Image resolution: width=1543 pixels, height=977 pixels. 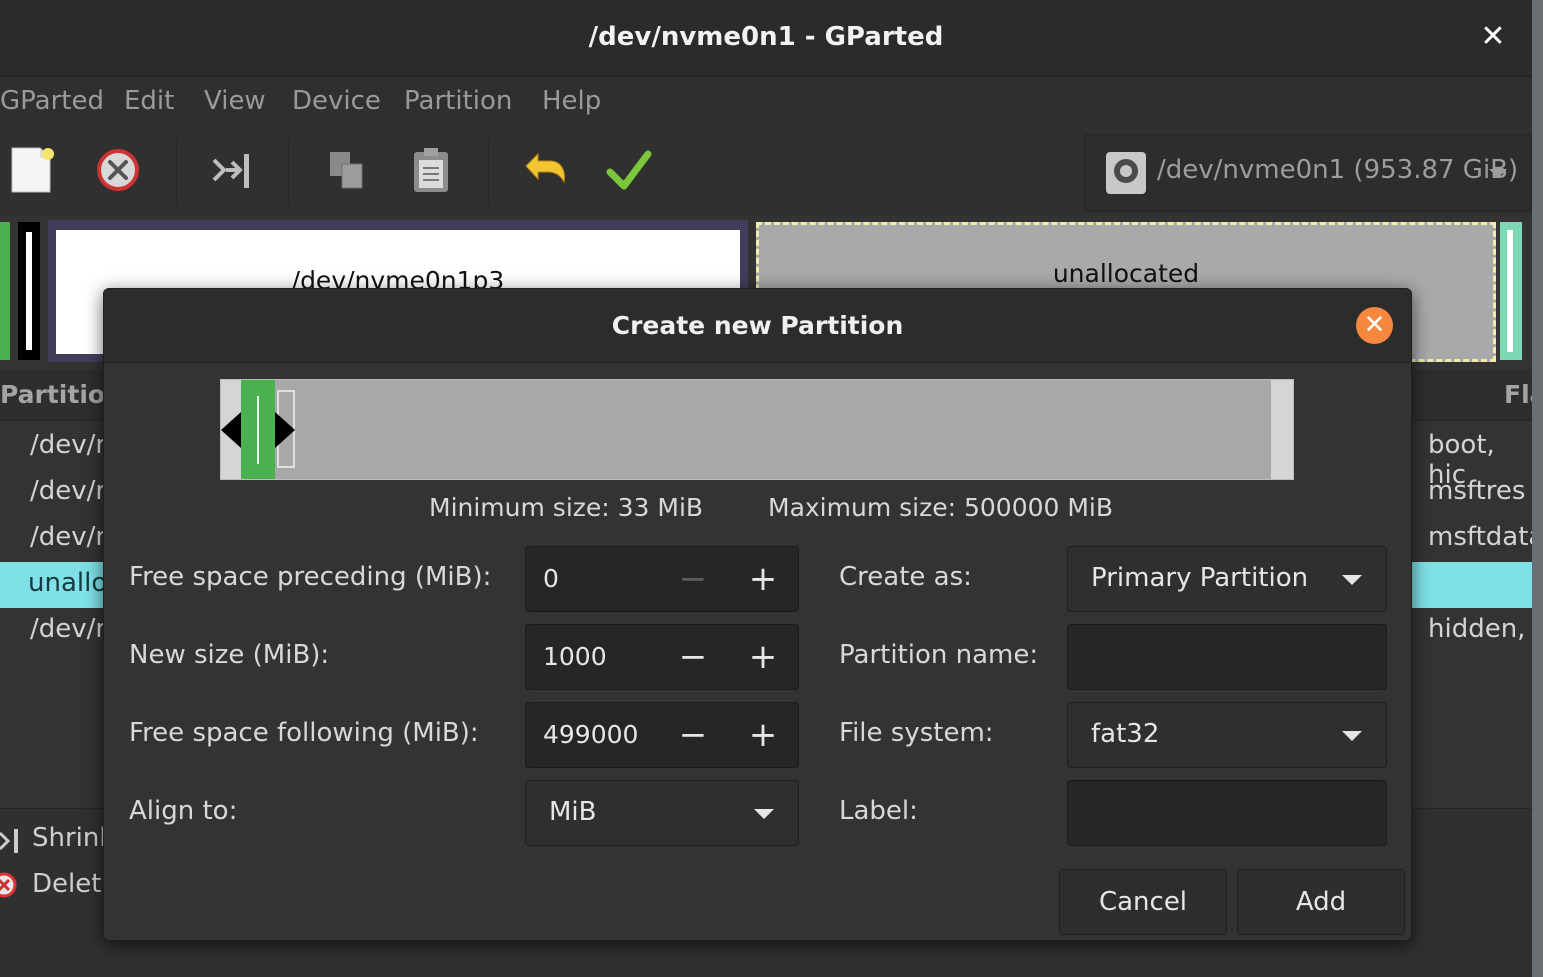 I want to click on toolbar: /dev/nvme0n1 (953.87 GiB), so click(x=766, y=172).